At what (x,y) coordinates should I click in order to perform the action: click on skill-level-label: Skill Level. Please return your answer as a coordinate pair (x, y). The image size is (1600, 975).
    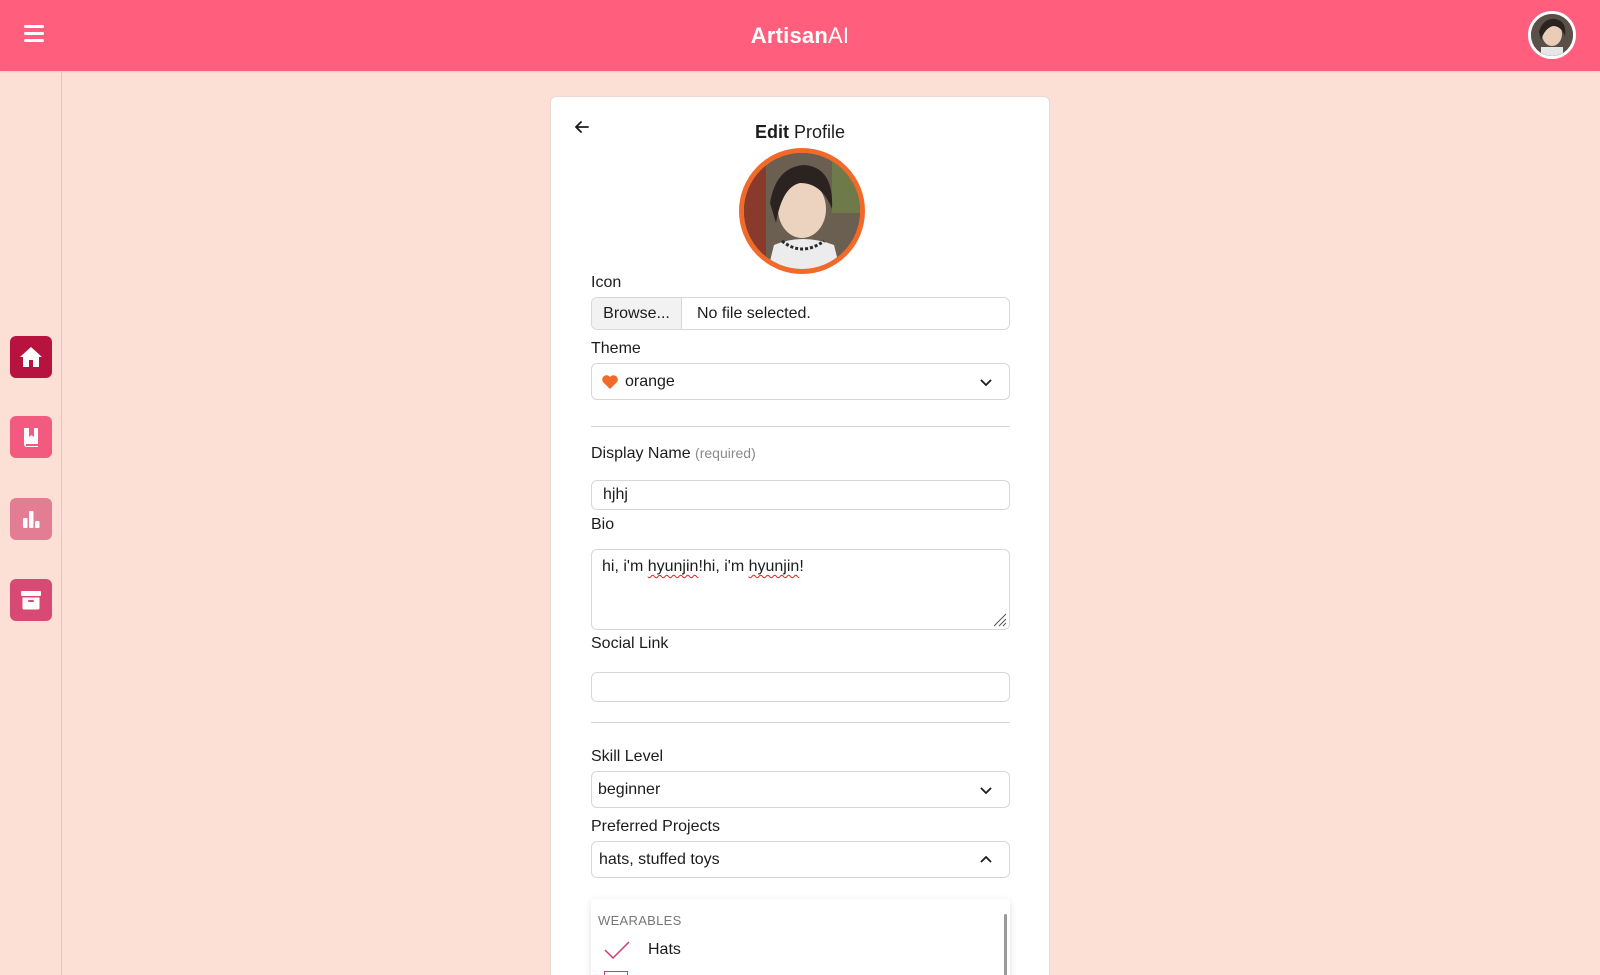
    Looking at the image, I should click on (627, 756).